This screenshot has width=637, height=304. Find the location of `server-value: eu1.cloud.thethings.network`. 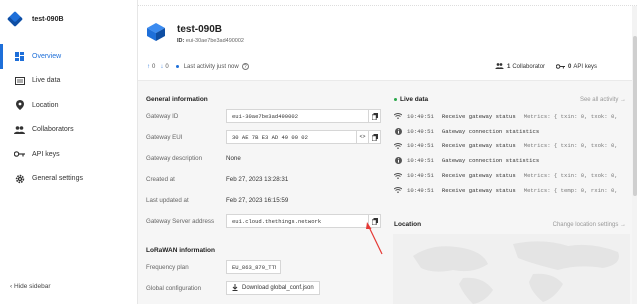

server-value: eu1.cloud.thethings.network is located at coordinates (277, 221).